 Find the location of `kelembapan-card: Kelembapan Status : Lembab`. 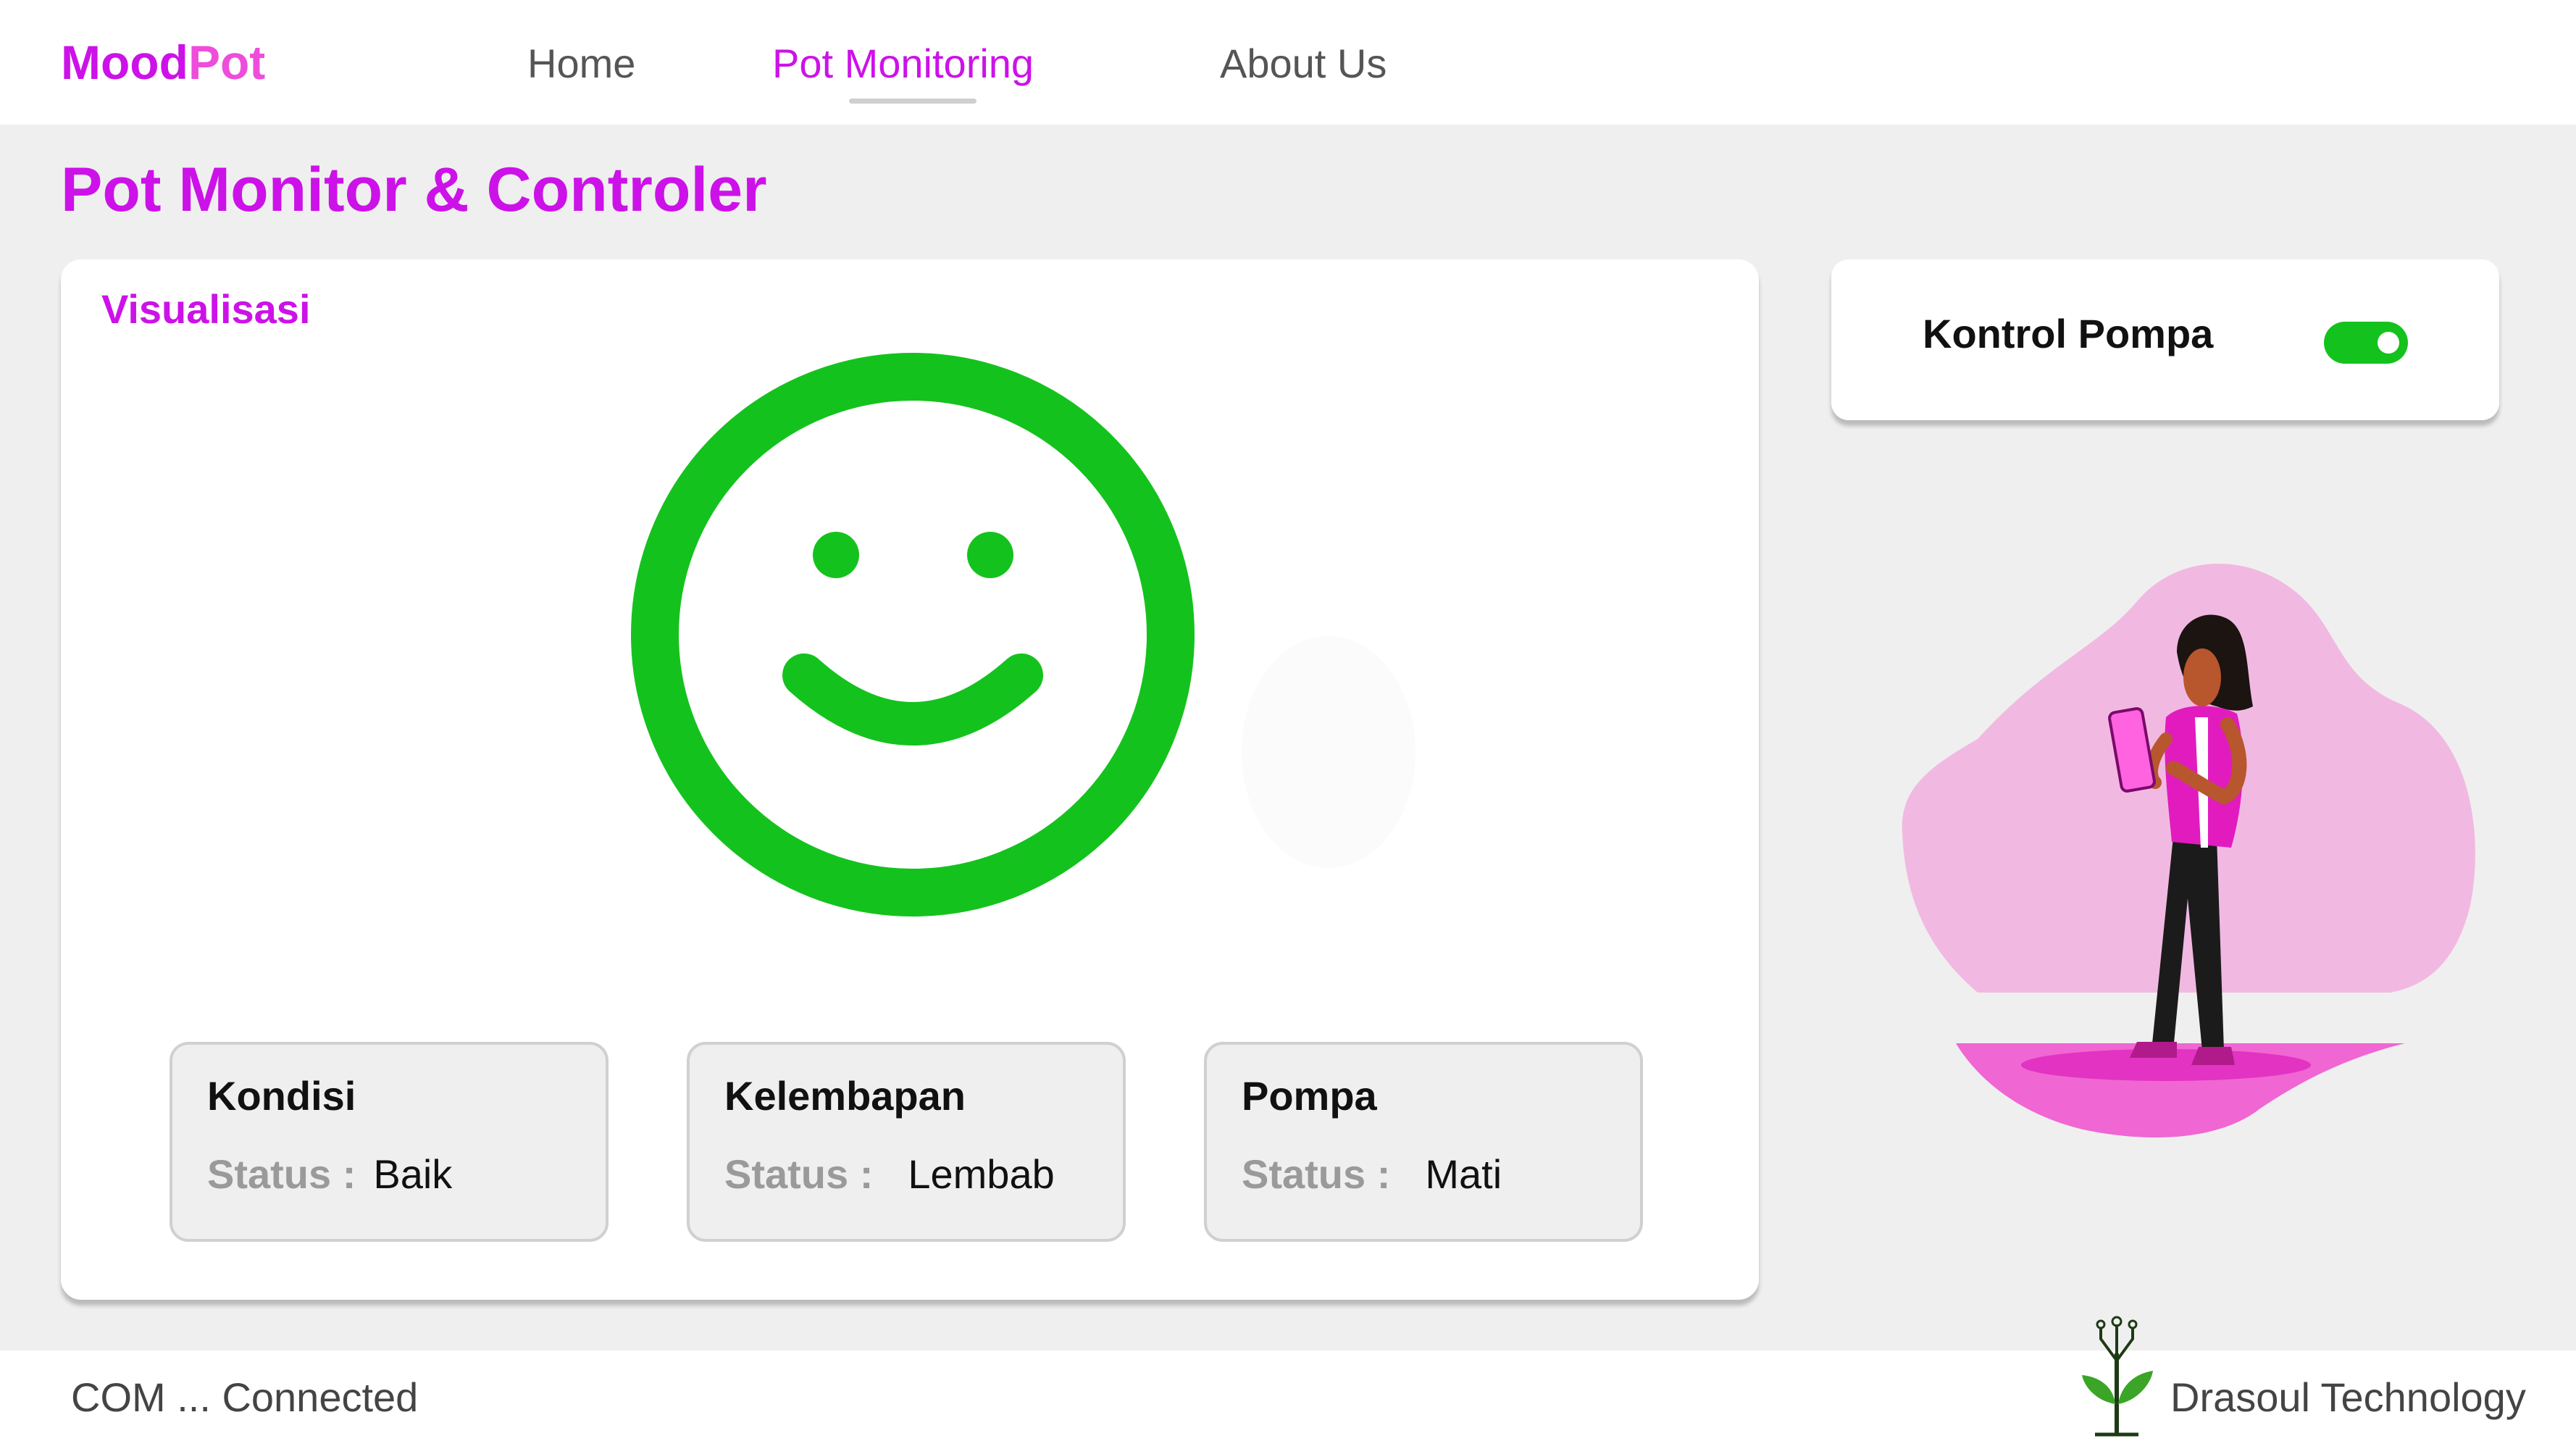

kelembapan-card: Kelembapan Status : Lembab is located at coordinates (906, 1142).